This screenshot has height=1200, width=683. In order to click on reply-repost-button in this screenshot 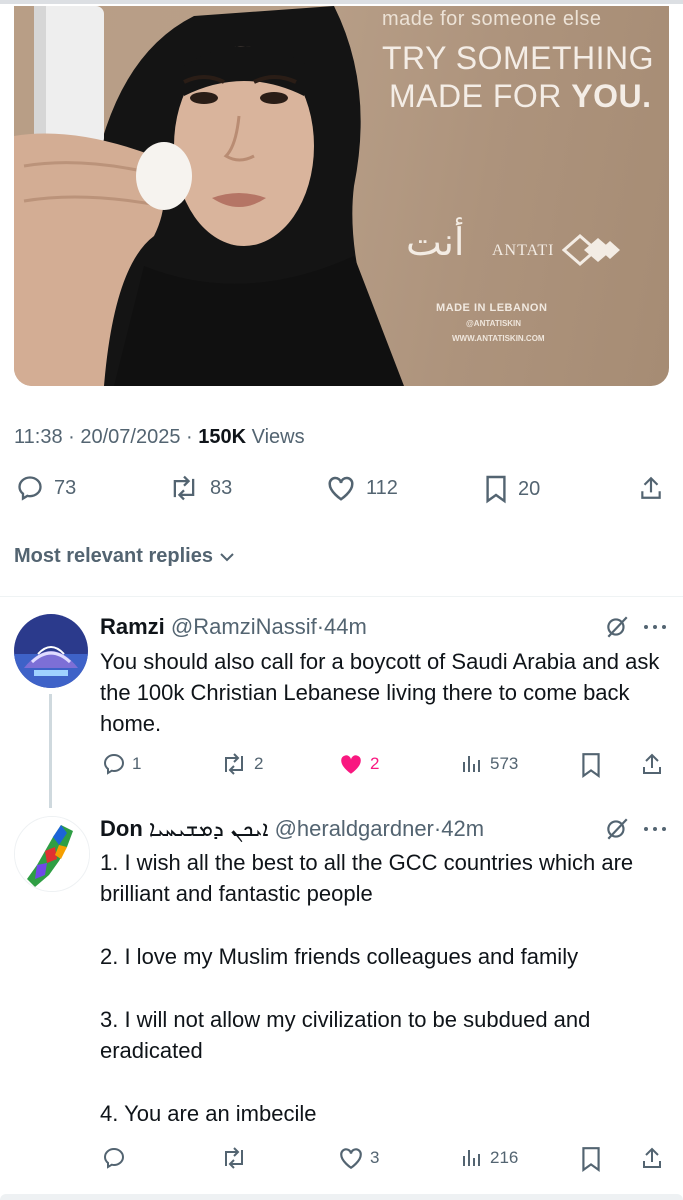, I will do `click(234, 1158)`.